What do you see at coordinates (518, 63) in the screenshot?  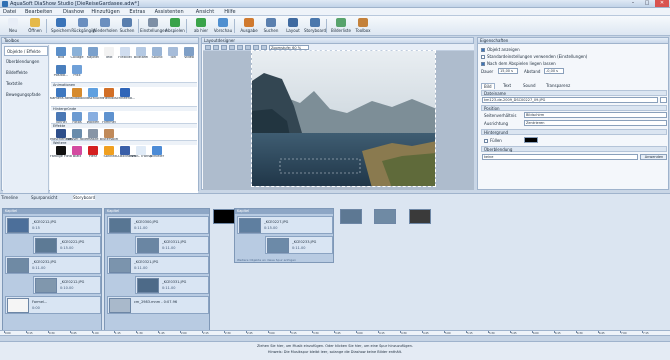 I see `property-checkbox-row: Nach dem Abspielen liegen lassen` at bounding box center [518, 63].